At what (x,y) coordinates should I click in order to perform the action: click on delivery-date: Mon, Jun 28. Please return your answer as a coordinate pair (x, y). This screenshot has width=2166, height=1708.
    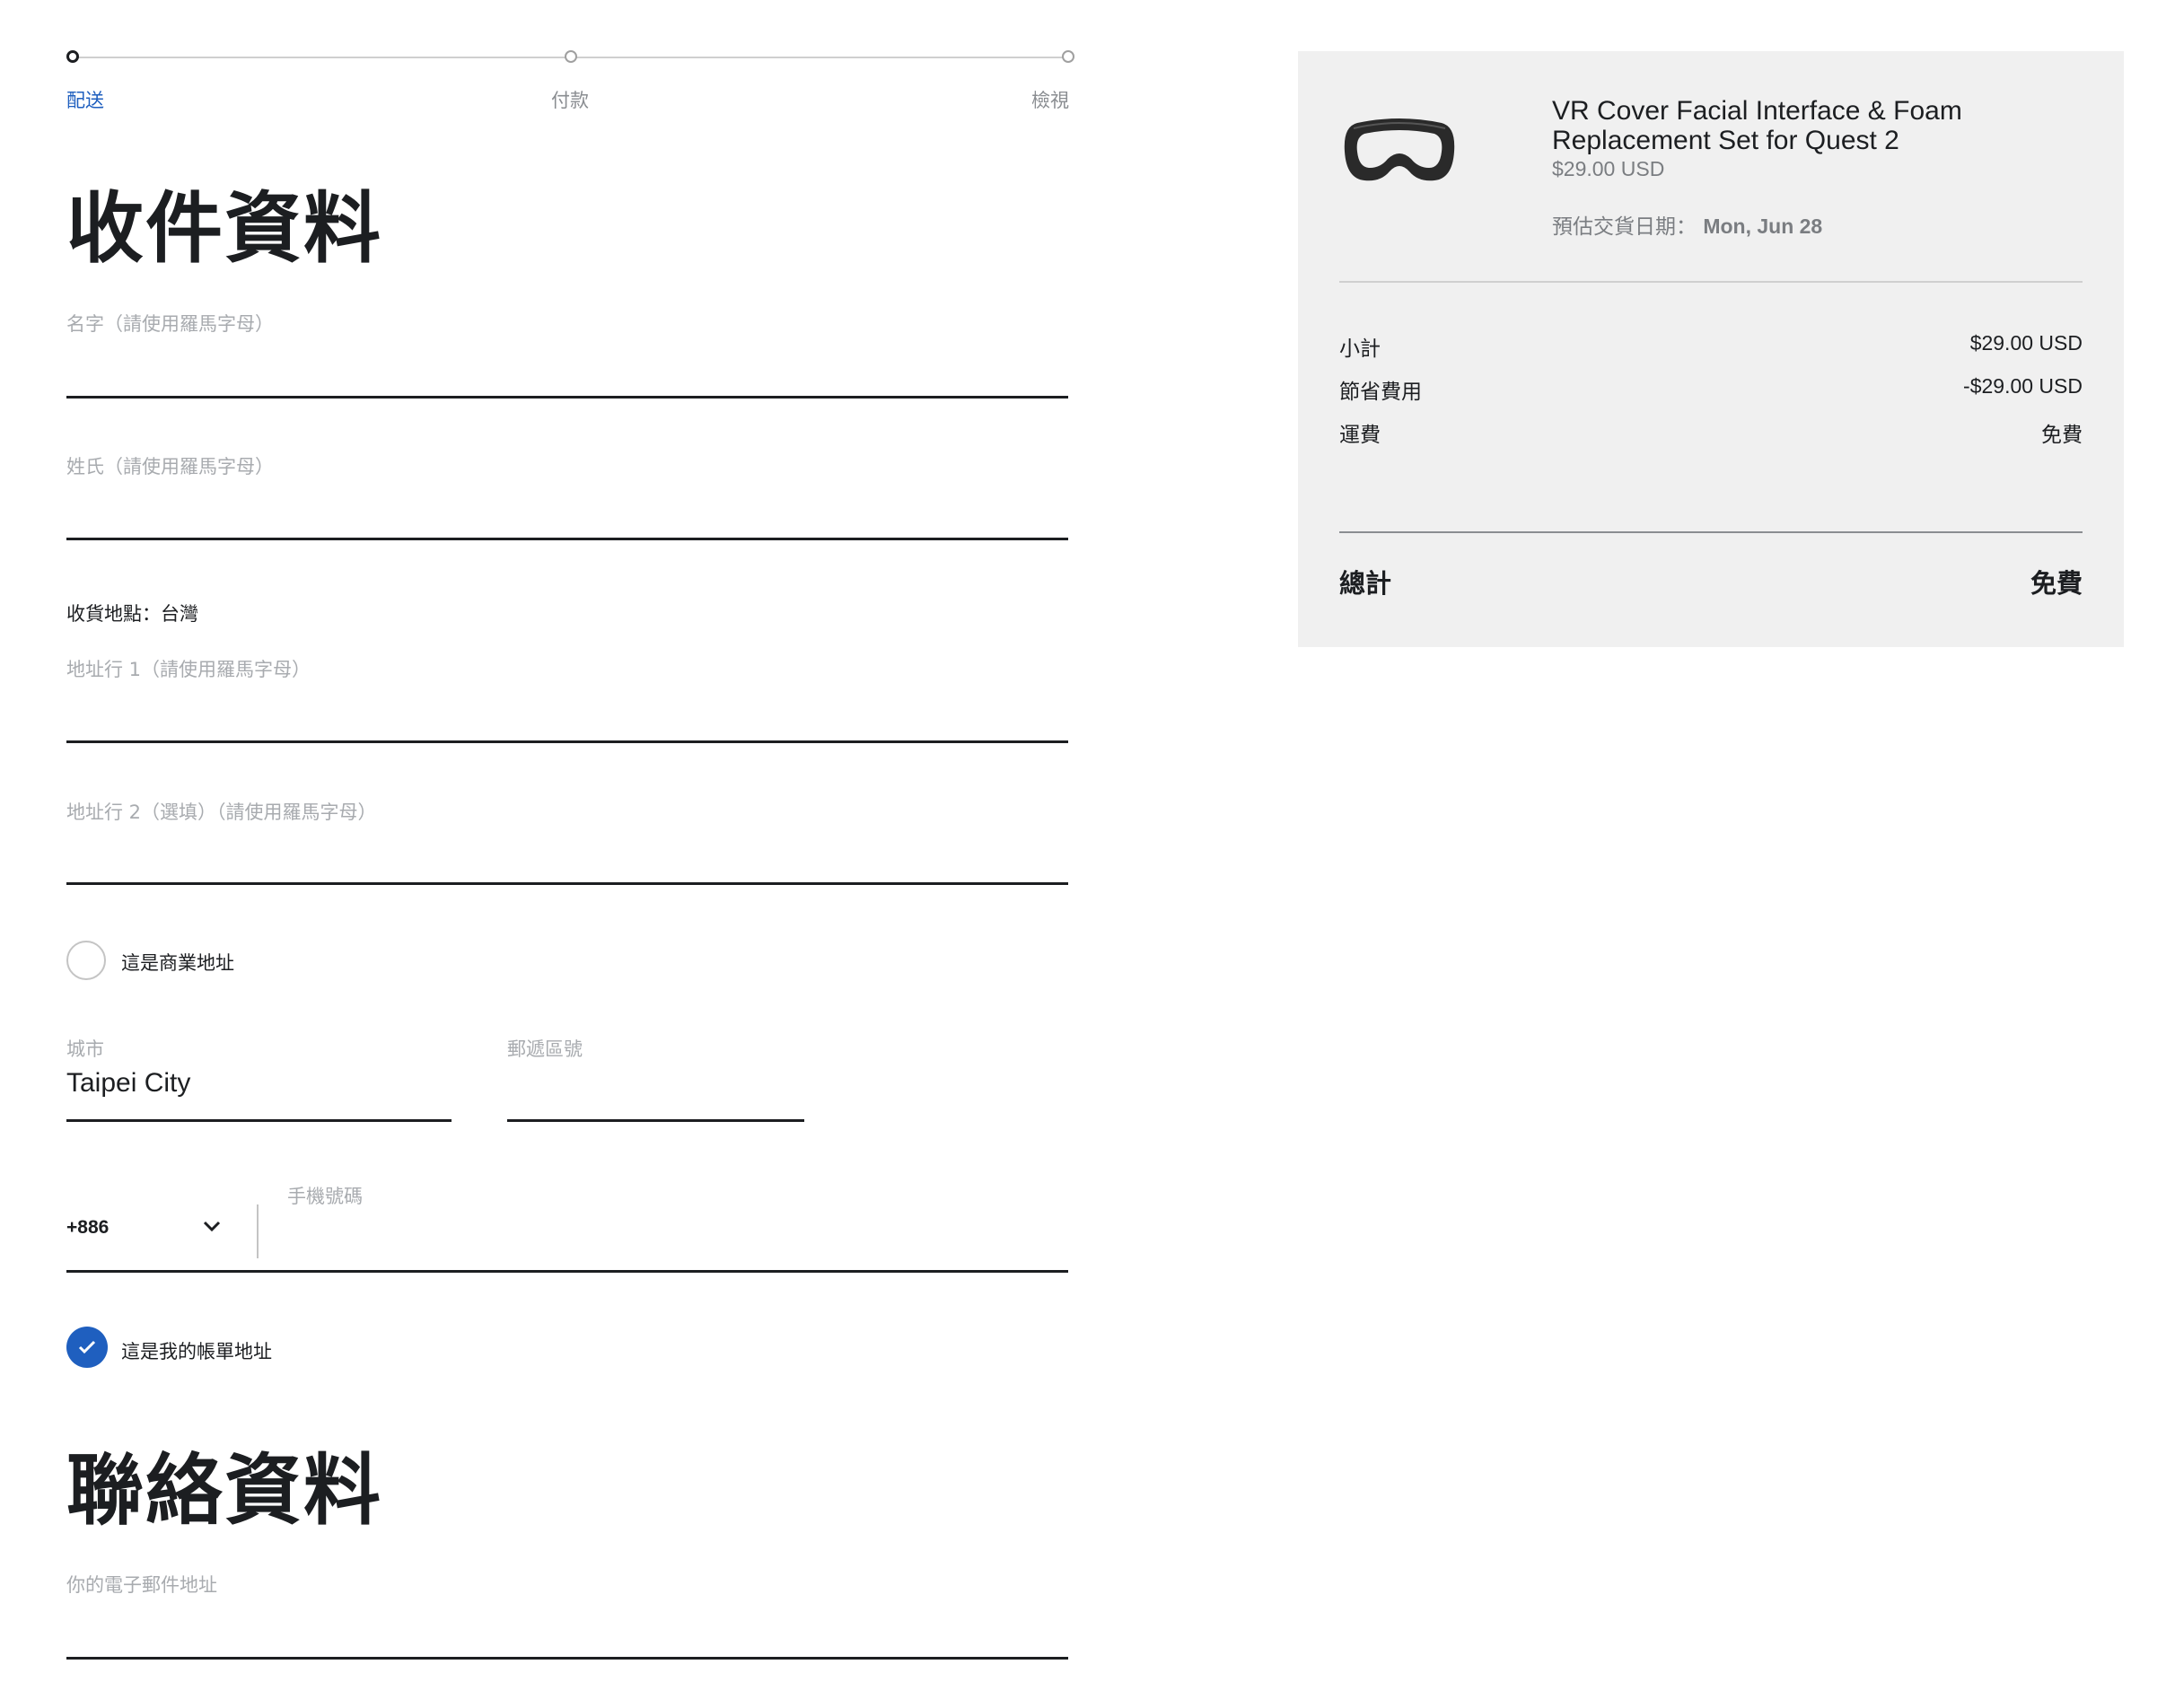
    Looking at the image, I should click on (1763, 226).